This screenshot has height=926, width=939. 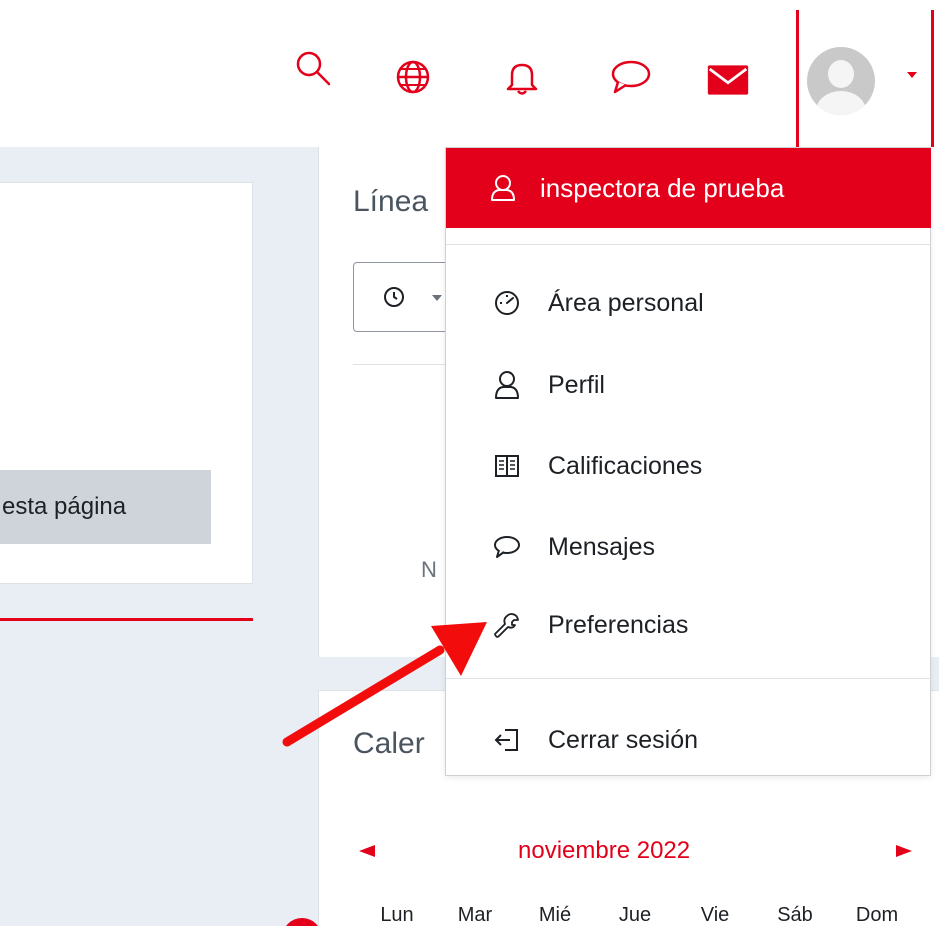 What do you see at coordinates (688, 385) in the screenshot?
I see `menu-item-profile: Perfil` at bounding box center [688, 385].